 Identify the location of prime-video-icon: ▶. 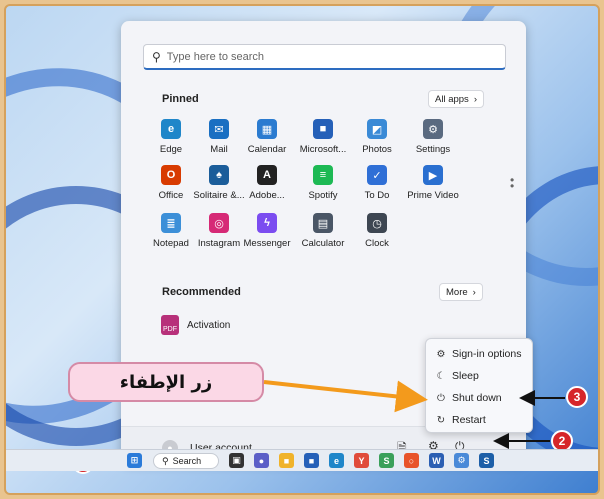
(433, 175).